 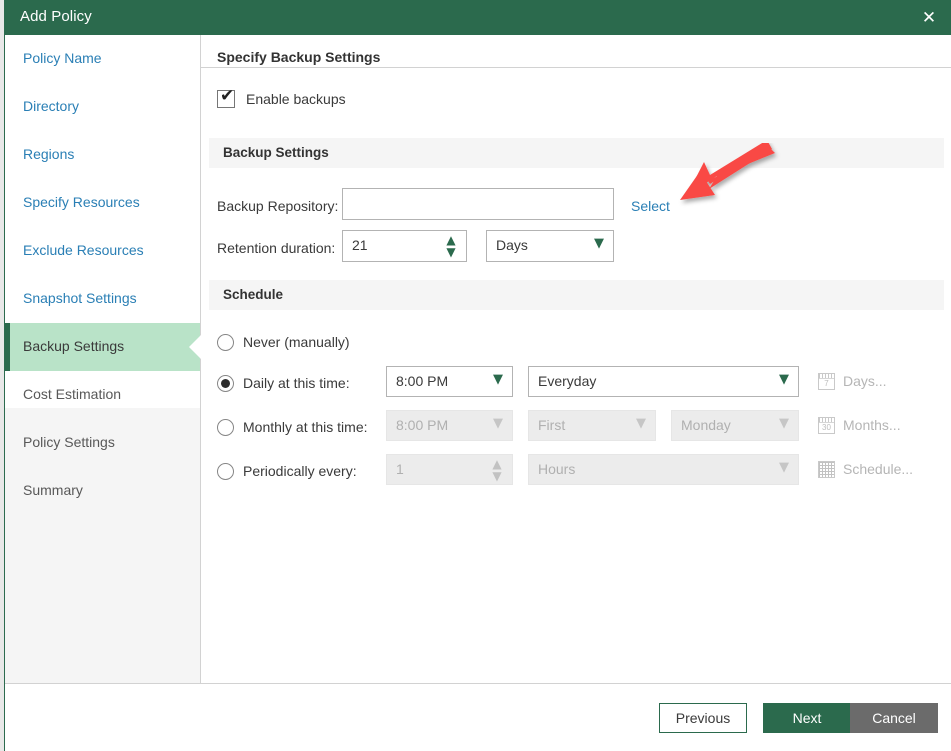 What do you see at coordinates (706, 425) in the screenshot?
I see `monthly-weekday-value: Monday` at bounding box center [706, 425].